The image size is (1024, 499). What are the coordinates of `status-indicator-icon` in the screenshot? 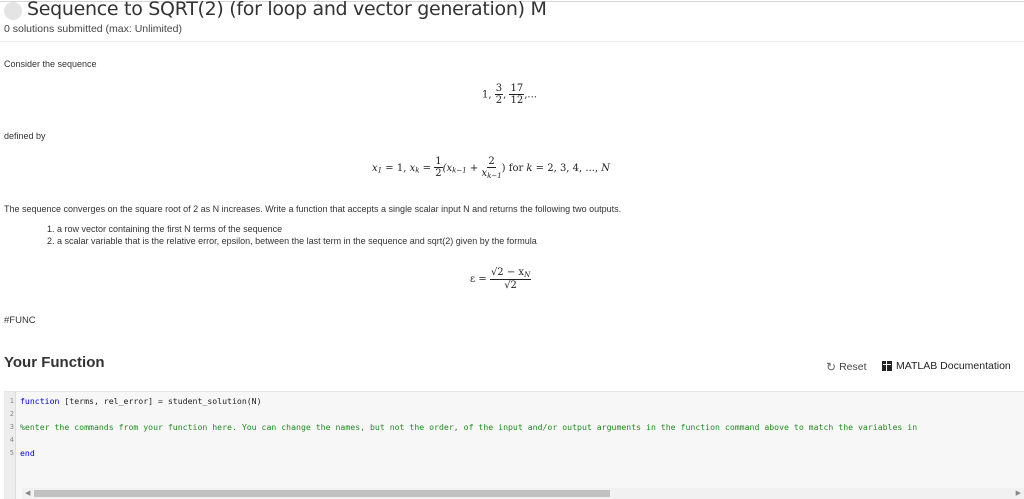 It's located at (13, 11).